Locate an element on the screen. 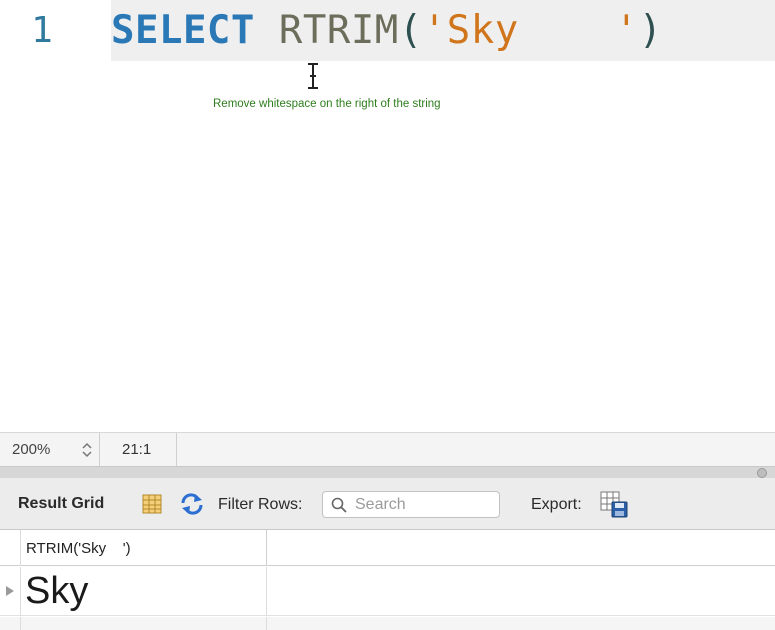  filter-search-box is located at coordinates (411, 504).